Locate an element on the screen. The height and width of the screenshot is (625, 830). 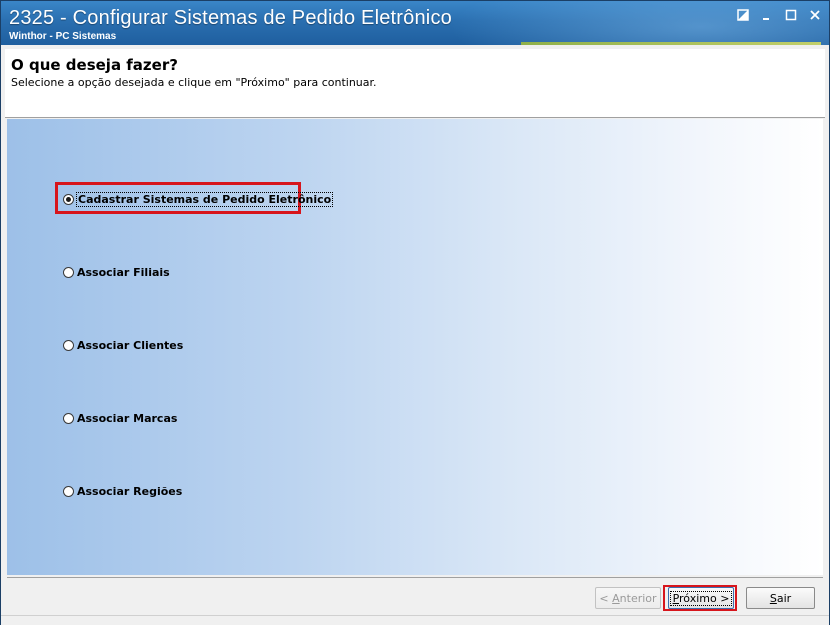
status-bar is located at coordinates (415, 620).